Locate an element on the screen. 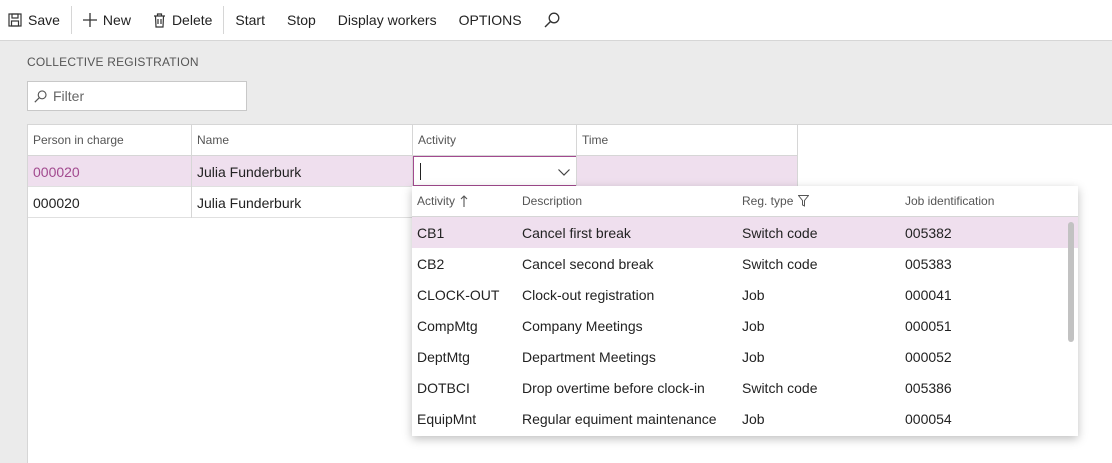 The width and height of the screenshot is (1112, 463). lookup-description-cell: Cancel first break is located at coordinates (576, 232).